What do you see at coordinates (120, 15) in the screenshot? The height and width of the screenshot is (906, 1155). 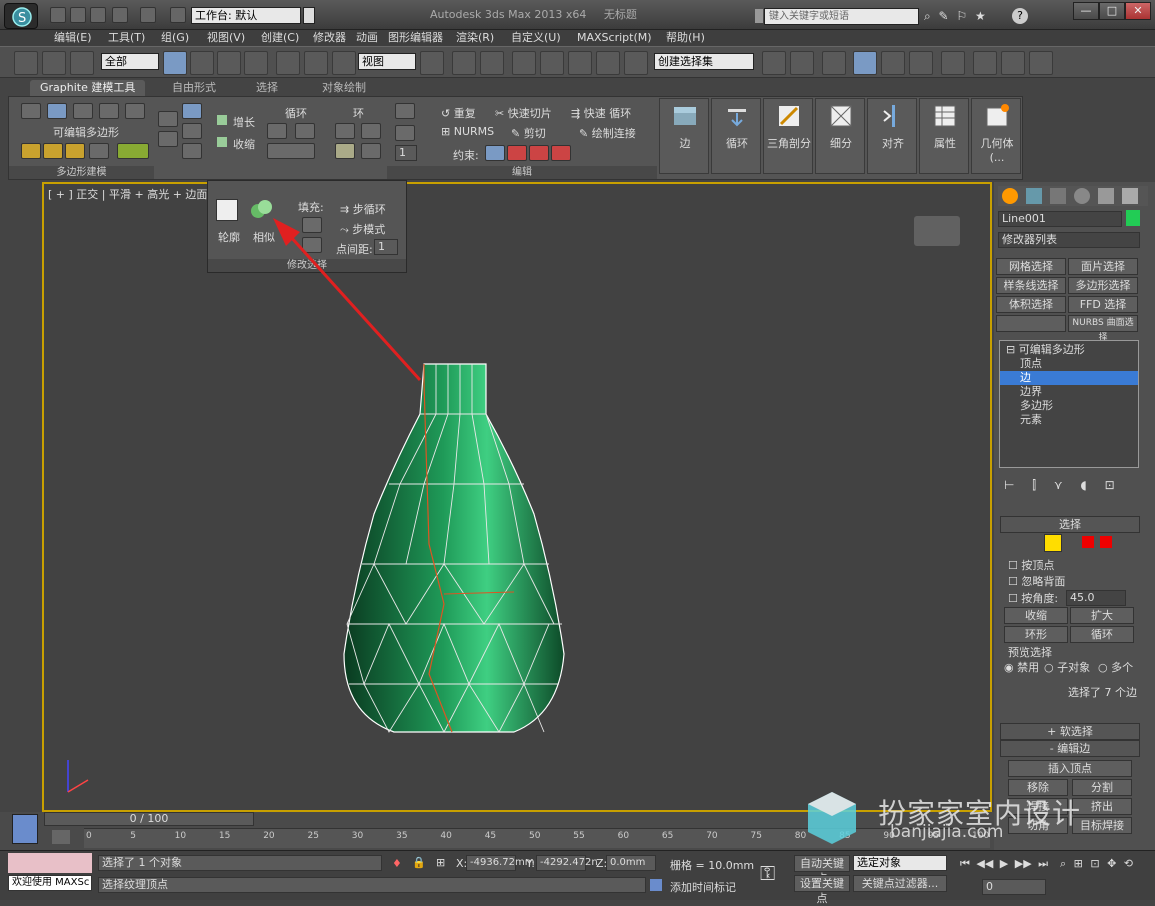 I see `undo-icon` at bounding box center [120, 15].